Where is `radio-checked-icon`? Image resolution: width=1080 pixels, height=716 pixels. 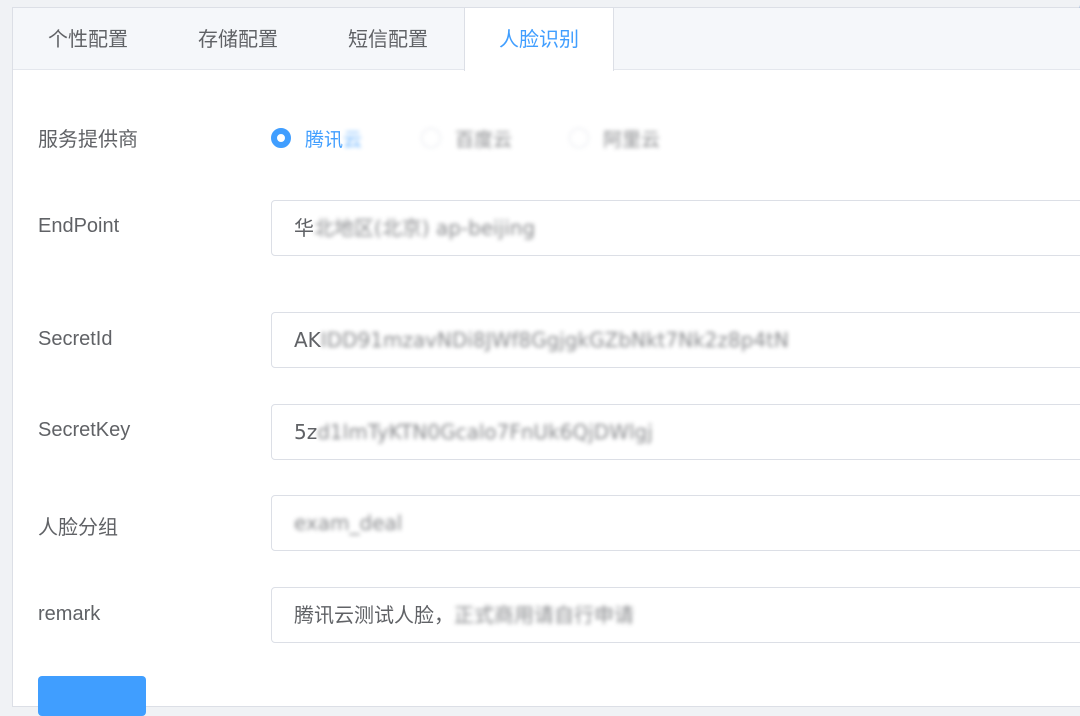
radio-checked-icon is located at coordinates (281, 138).